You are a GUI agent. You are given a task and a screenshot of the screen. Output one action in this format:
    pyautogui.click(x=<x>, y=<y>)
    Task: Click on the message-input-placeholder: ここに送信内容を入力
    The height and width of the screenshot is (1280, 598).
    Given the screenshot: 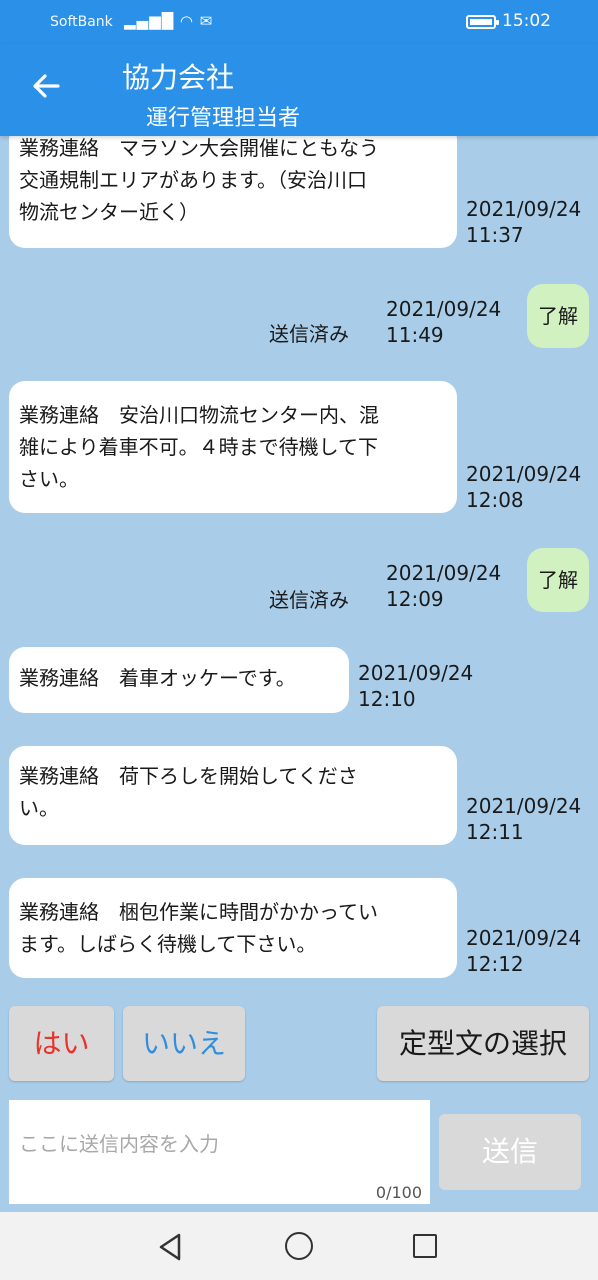 What is the action you would take?
    pyautogui.click(x=119, y=1144)
    